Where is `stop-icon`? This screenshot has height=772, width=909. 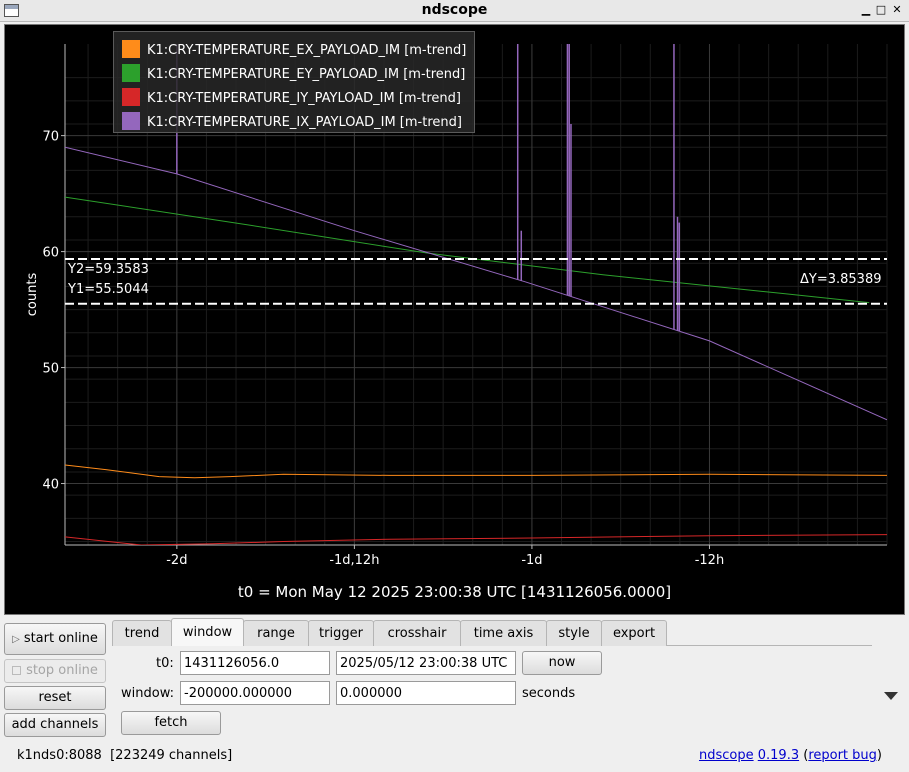 stop-icon is located at coordinates (17, 670).